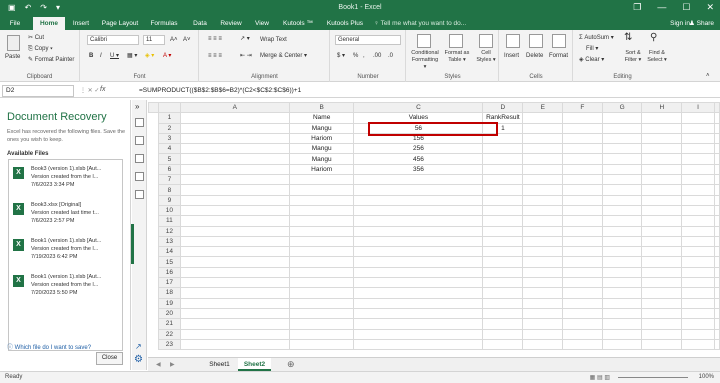  What do you see at coordinates (169, 200) in the screenshot?
I see `row-header: 9` at bounding box center [169, 200].